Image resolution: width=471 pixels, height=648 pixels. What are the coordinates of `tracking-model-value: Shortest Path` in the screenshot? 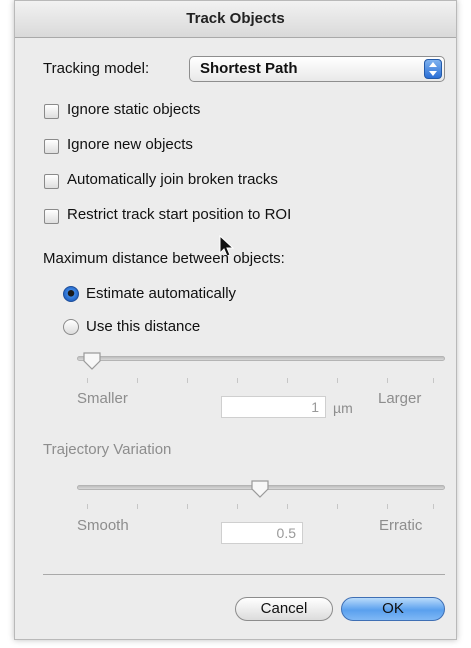 It's located at (249, 68).